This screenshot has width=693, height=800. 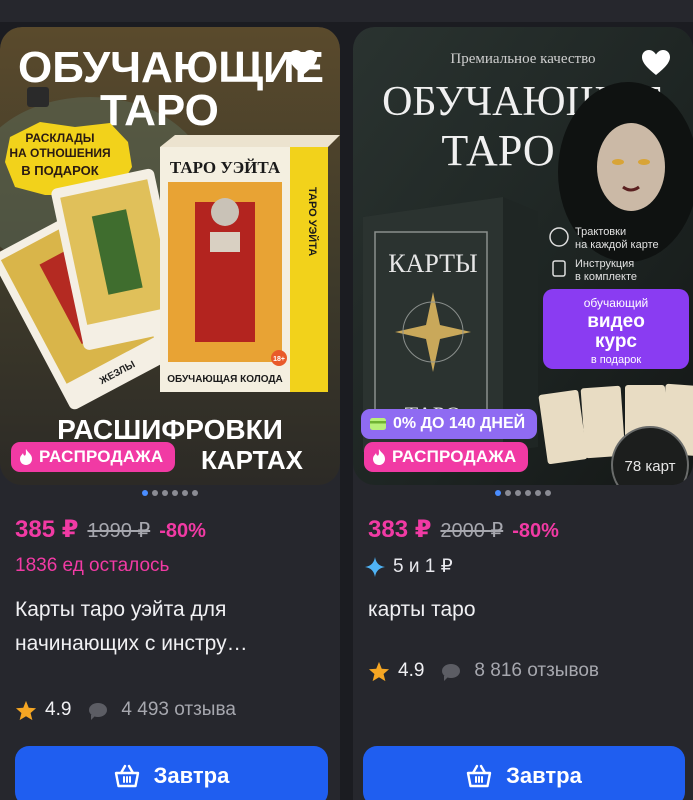 What do you see at coordinates (171, 67) in the screenshot?
I see `img1-headline: ОБУЧАЮЩИЕ` at bounding box center [171, 67].